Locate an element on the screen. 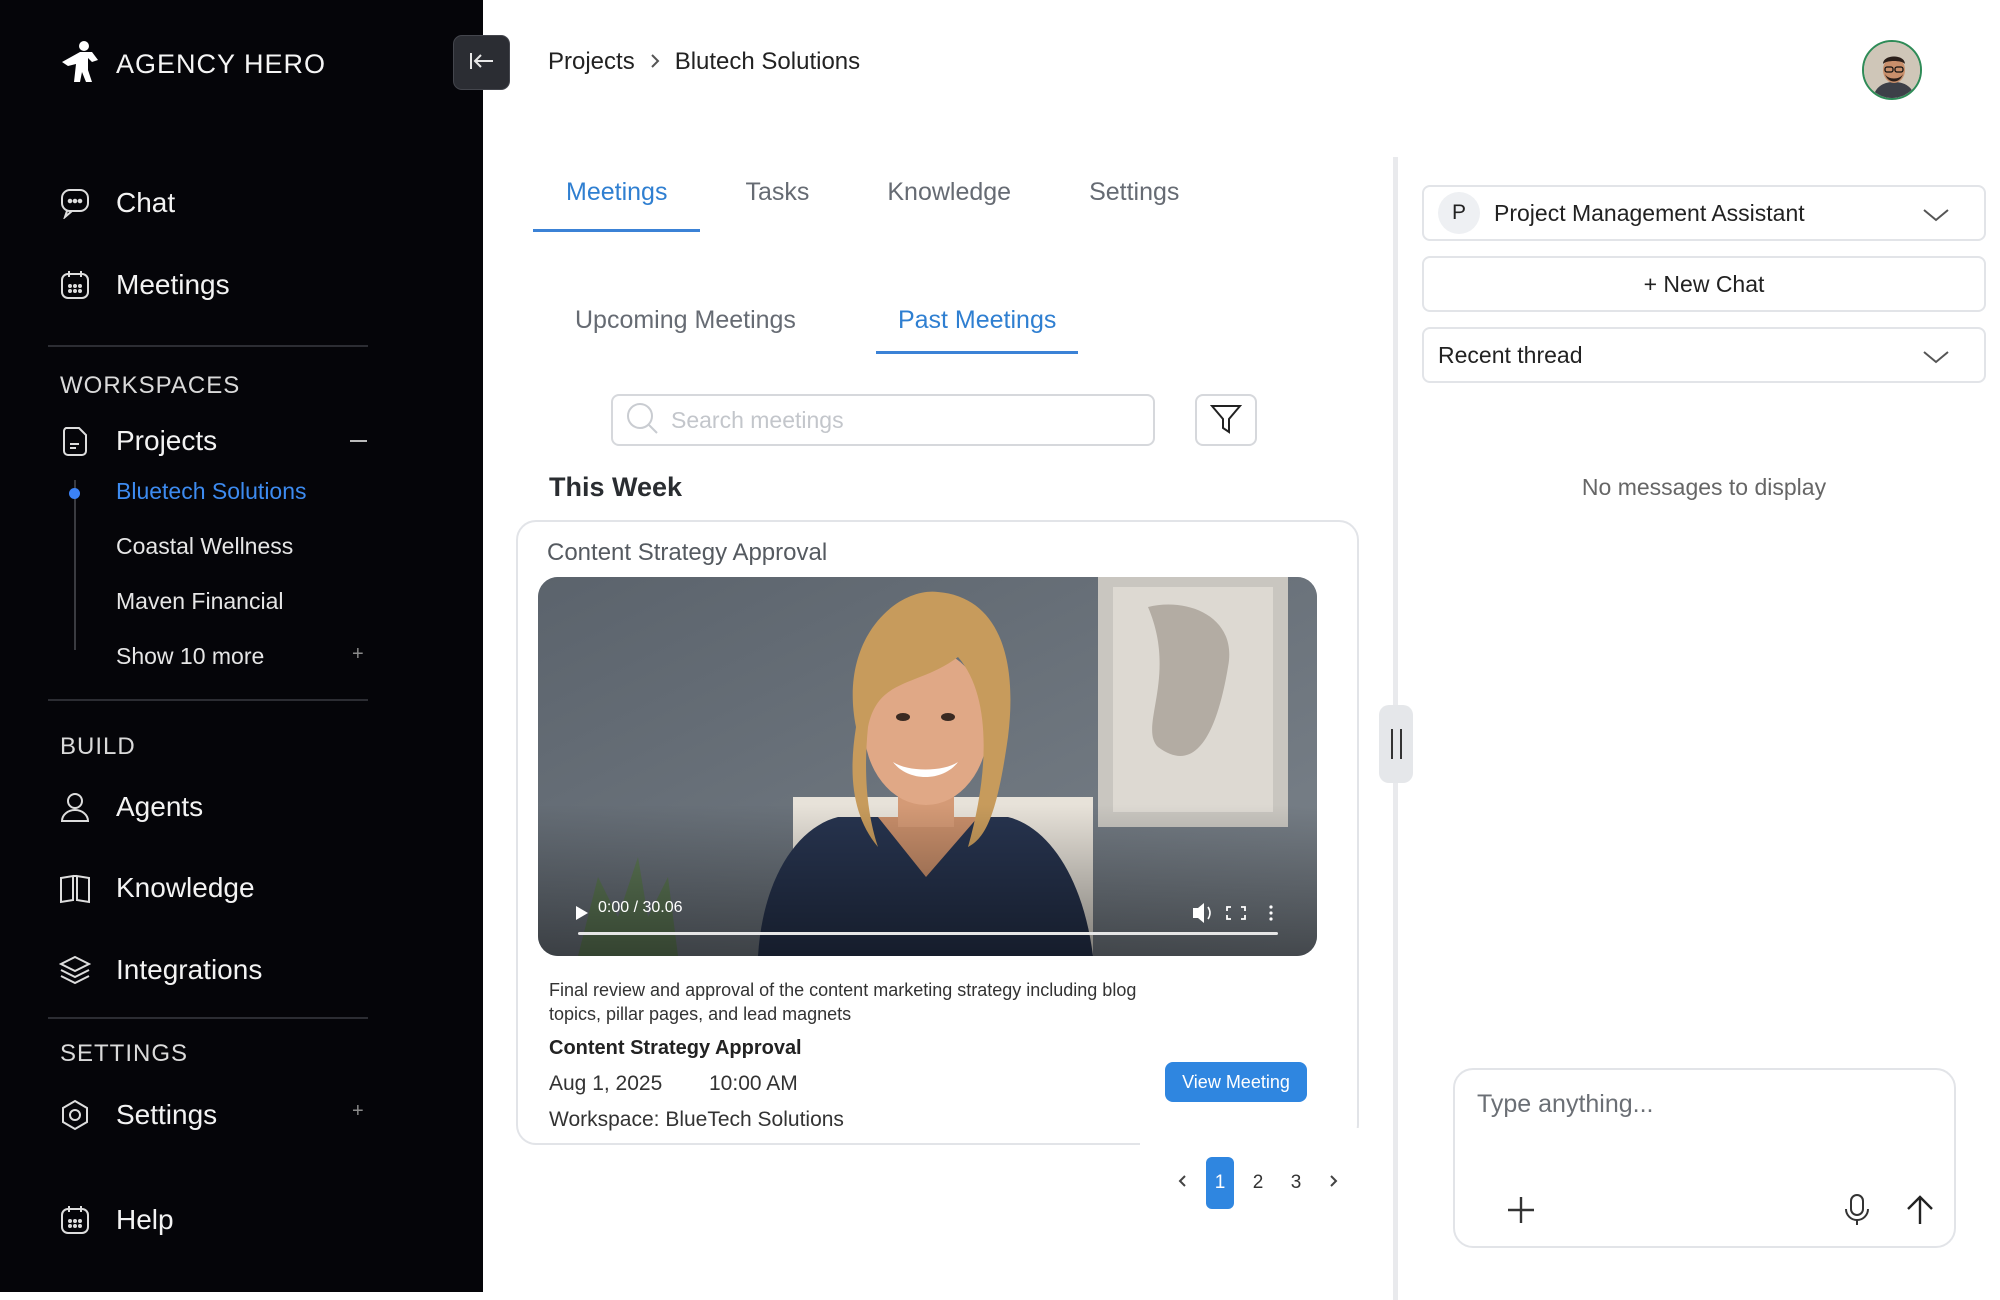  breadcrumb-projects: Projects is located at coordinates (591, 62).